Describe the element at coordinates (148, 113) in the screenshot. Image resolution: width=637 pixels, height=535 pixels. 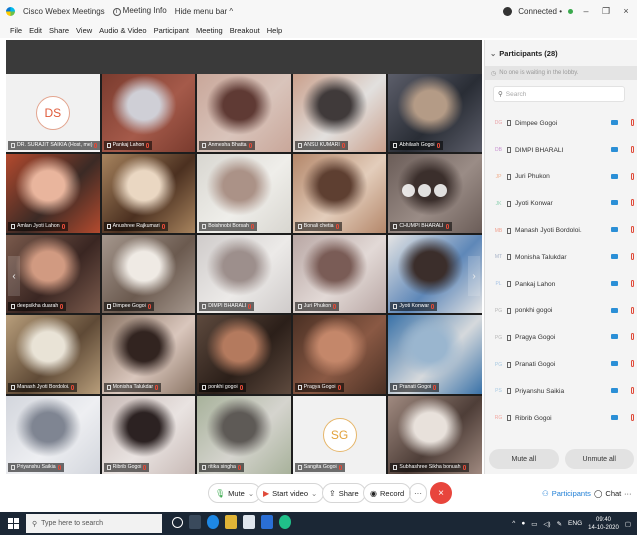
I see `video-tile: Pankaj Lahon` at that location.